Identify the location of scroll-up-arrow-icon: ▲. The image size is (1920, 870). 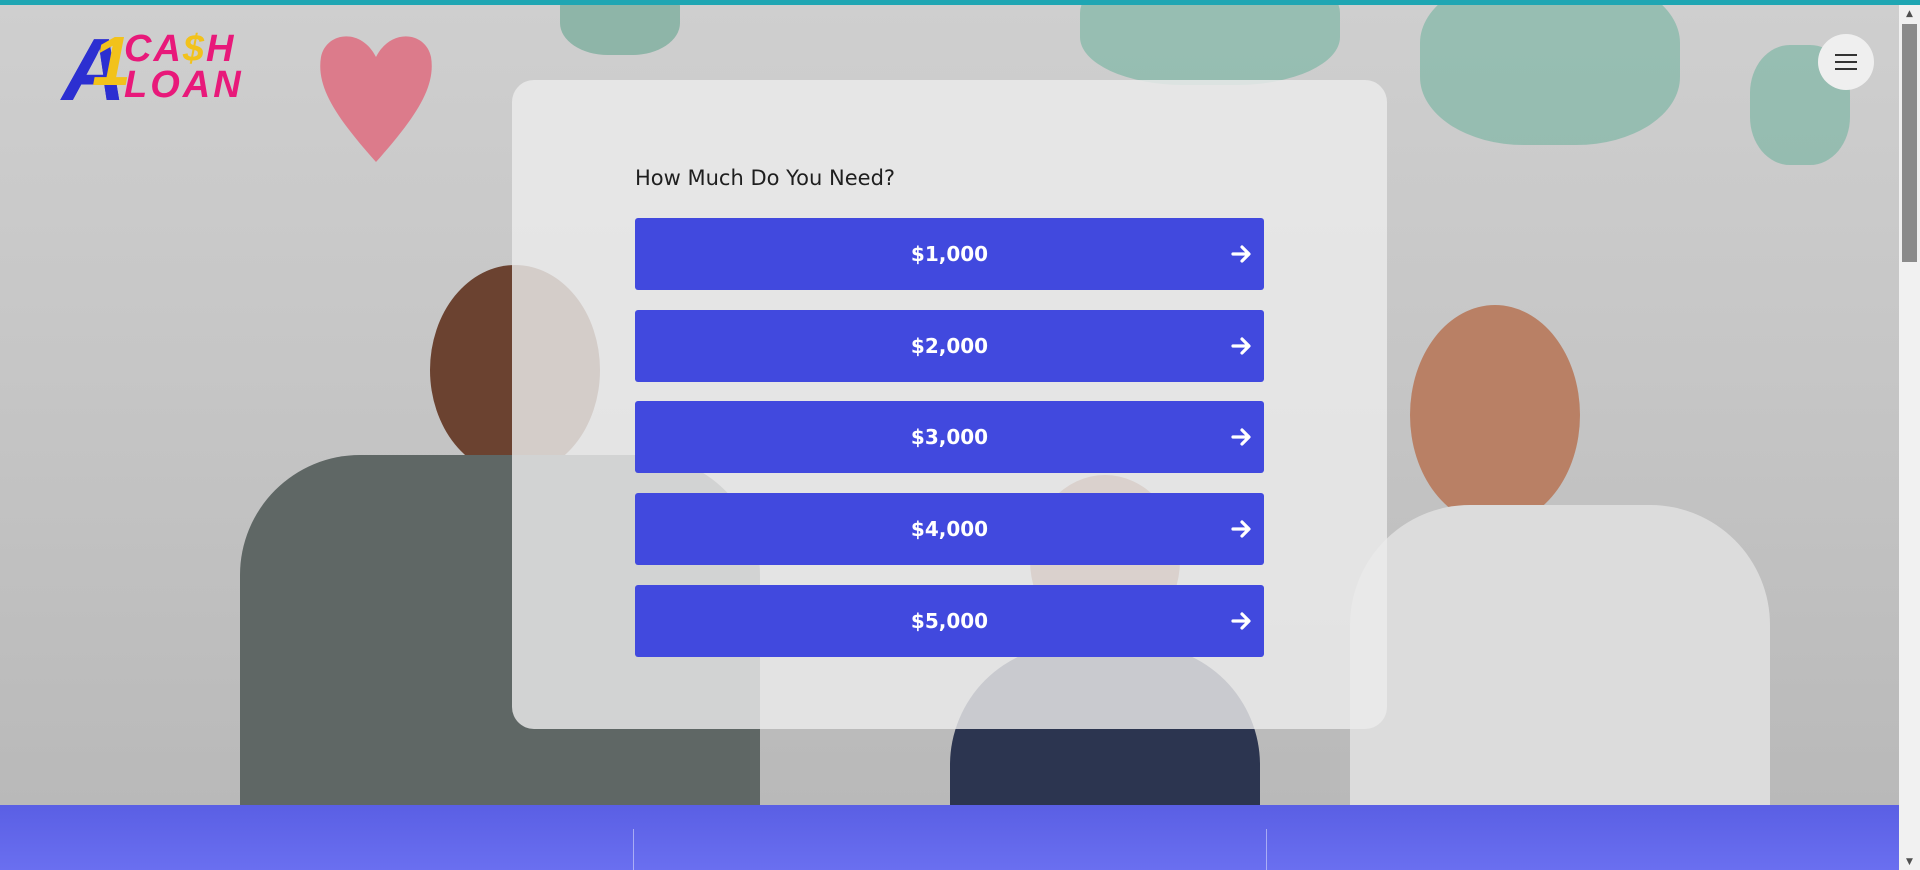
(1909, 13).